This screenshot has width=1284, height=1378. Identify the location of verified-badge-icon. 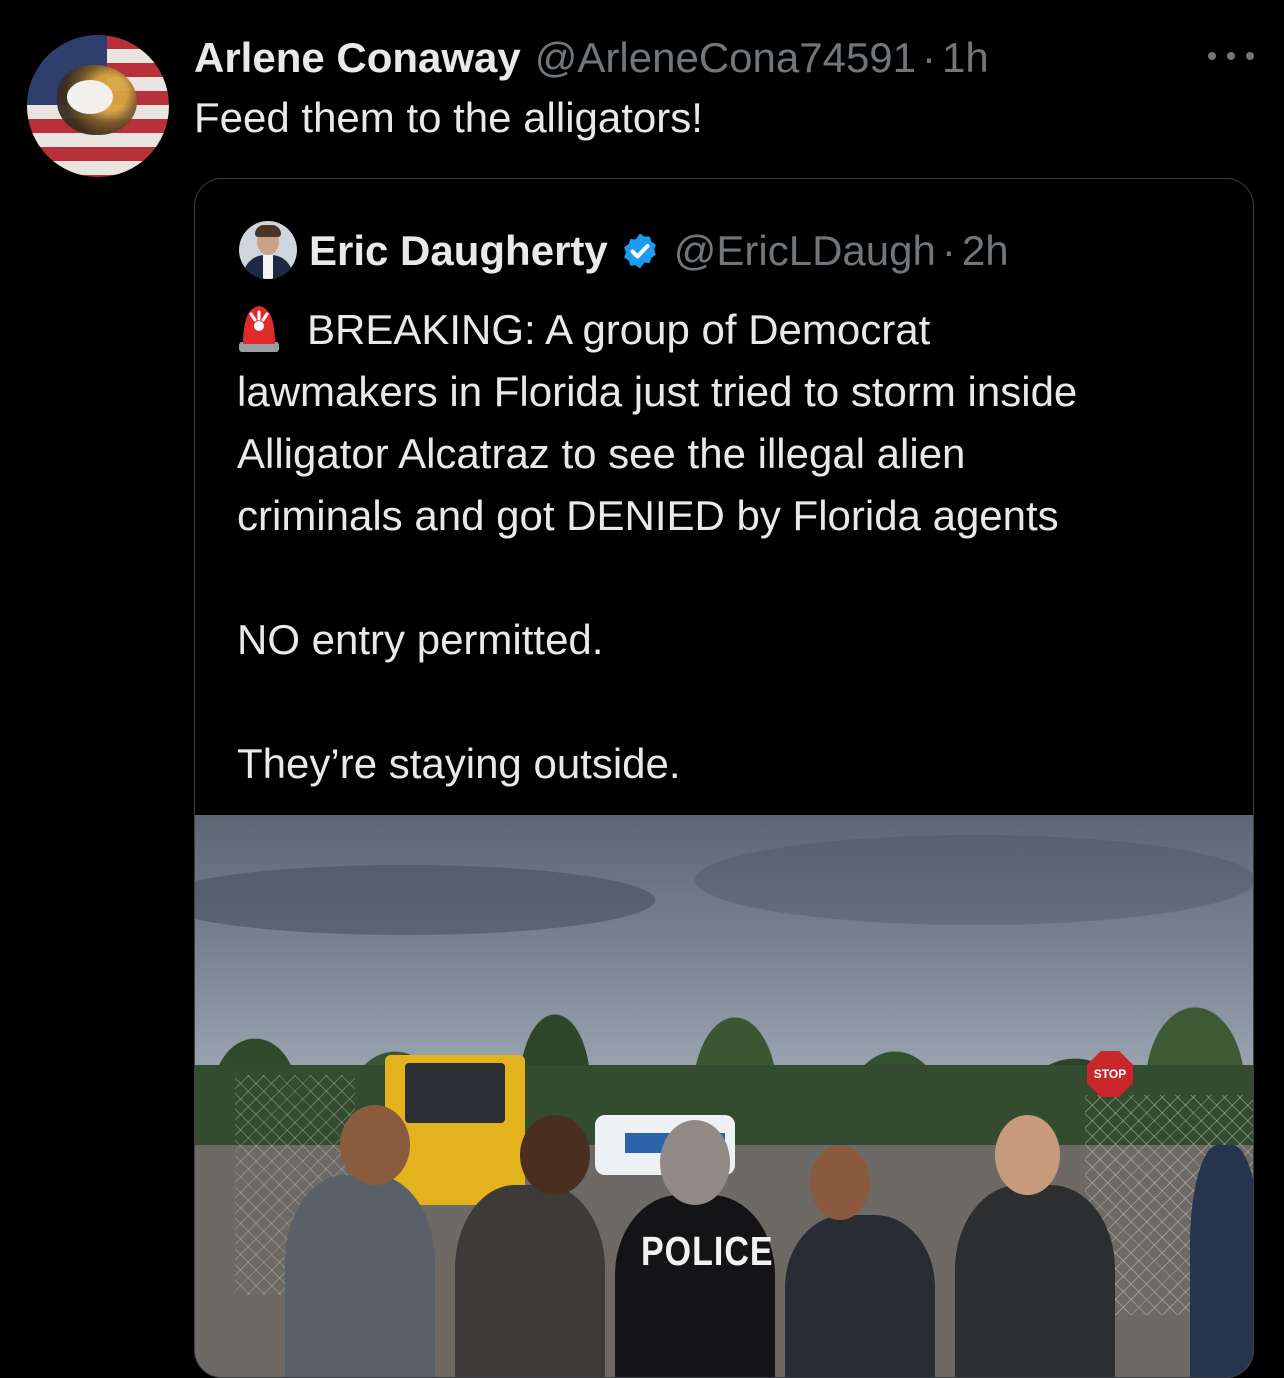
(639, 251).